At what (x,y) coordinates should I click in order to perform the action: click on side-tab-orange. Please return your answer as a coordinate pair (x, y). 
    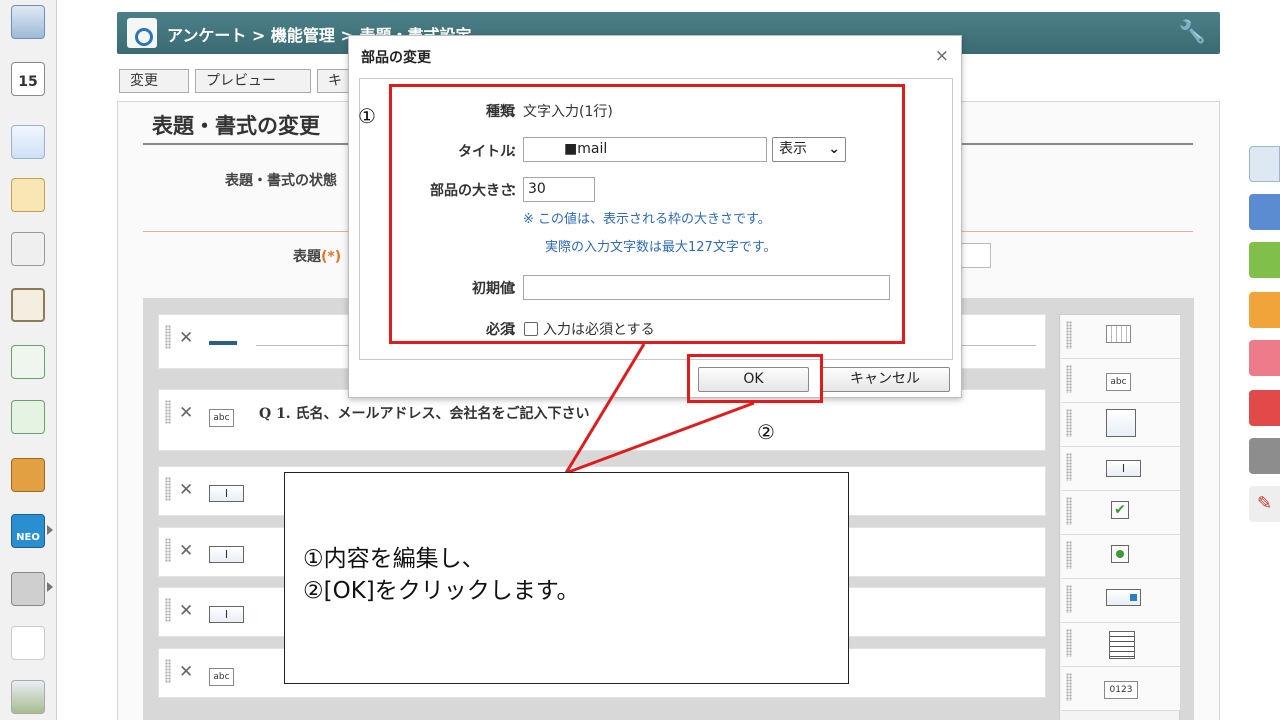
    Looking at the image, I should click on (1264, 310).